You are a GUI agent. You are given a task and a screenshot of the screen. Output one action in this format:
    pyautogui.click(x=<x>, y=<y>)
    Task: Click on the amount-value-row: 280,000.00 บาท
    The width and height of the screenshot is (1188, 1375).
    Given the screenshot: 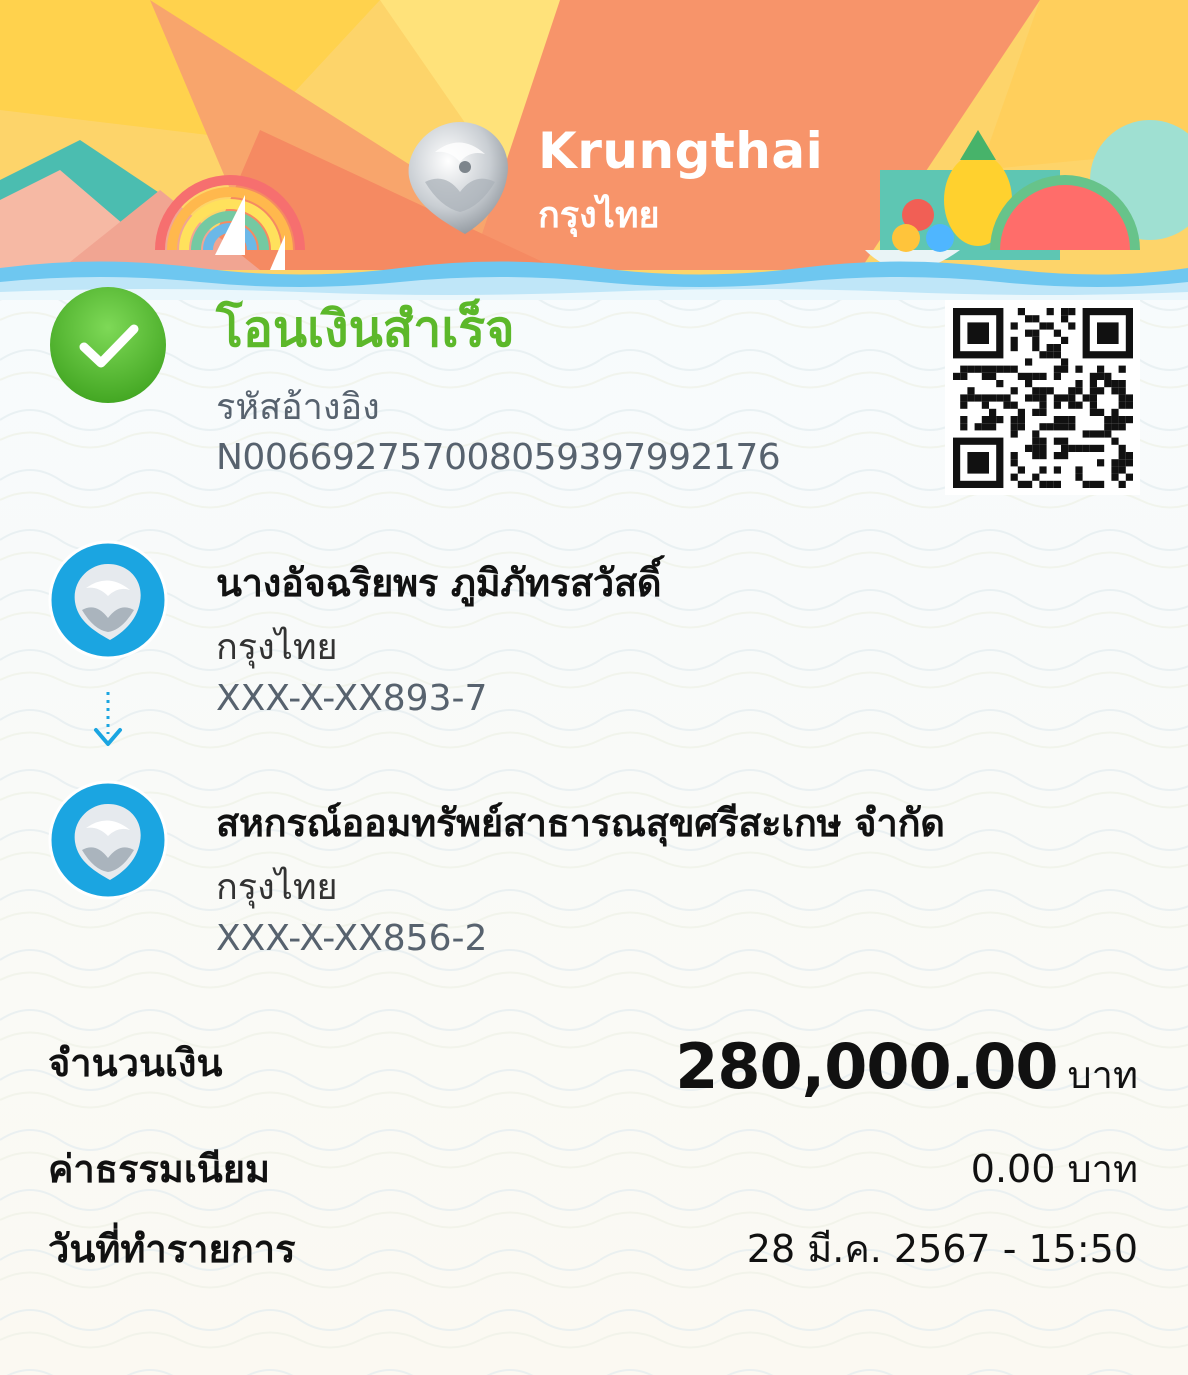 What is the action you would take?
    pyautogui.click(x=906, y=1067)
    